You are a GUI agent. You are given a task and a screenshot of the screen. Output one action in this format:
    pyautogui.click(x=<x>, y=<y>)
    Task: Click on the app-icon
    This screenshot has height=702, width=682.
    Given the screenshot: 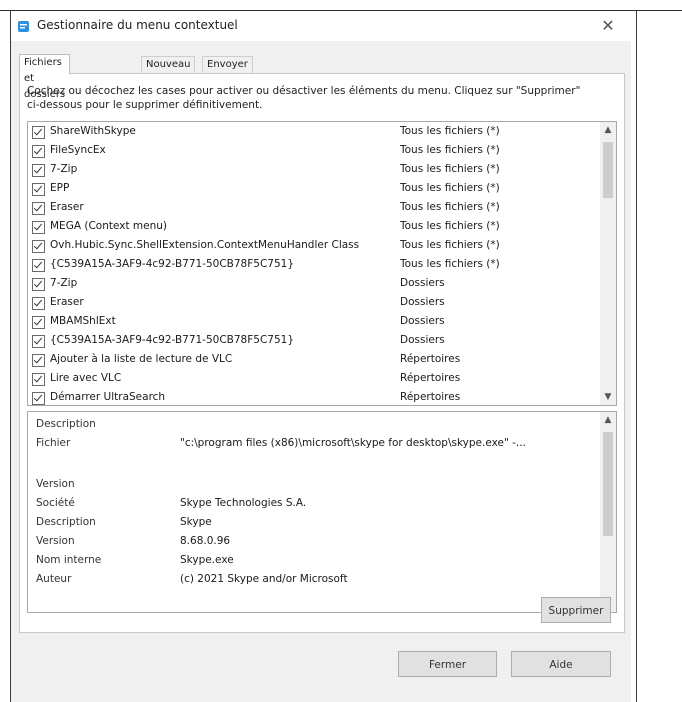 What is the action you would take?
    pyautogui.click(x=23, y=26)
    